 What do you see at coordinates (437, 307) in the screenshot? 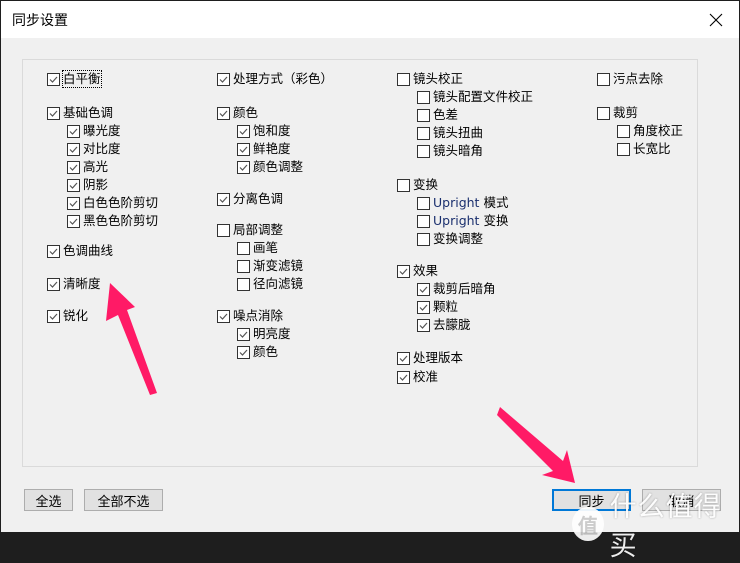
I see `sub-checkbox-3-3-2: 颗粒` at bounding box center [437, 307].